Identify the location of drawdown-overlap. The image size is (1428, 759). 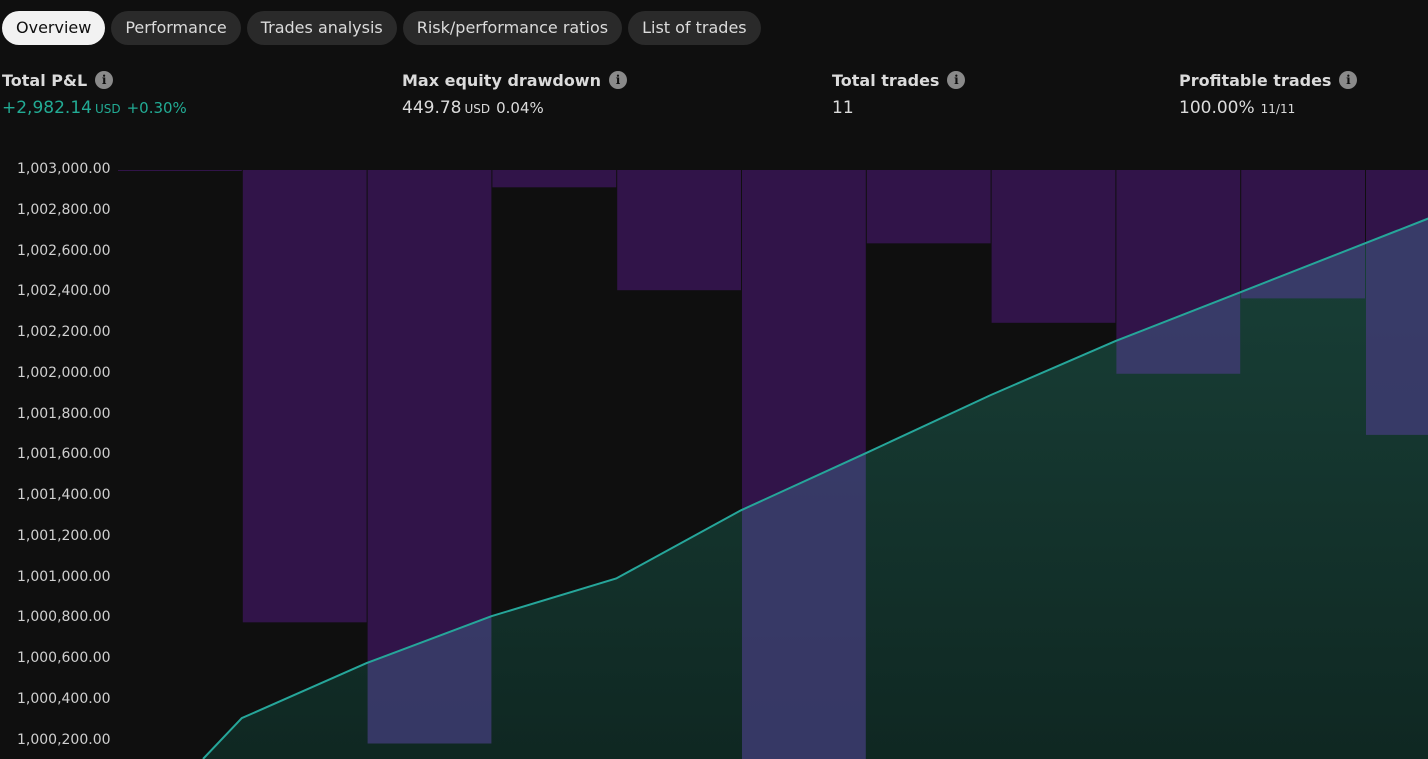
(1397, 326).